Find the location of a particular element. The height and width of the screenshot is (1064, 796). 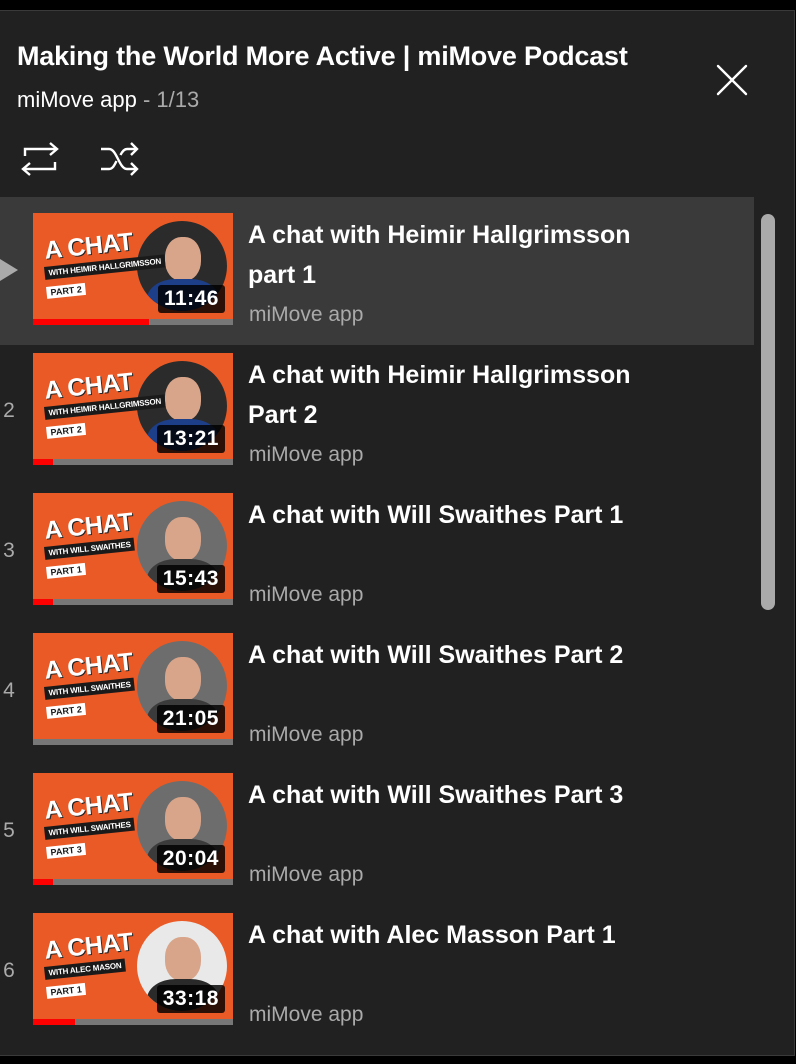

video-title: A chat with Alec Masson Part 1 is located at coordinates (445, 935).